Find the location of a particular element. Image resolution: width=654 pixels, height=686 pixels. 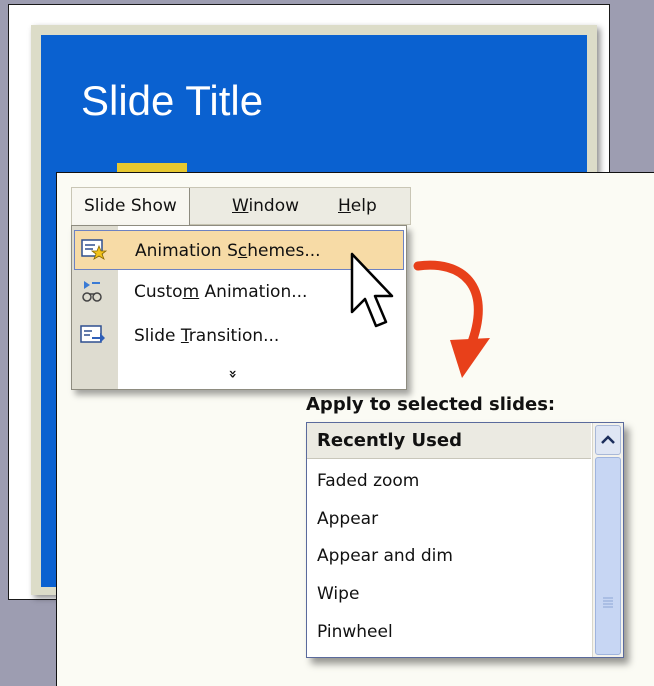

animation-schemes-icon is located at coordinates (94, 250).